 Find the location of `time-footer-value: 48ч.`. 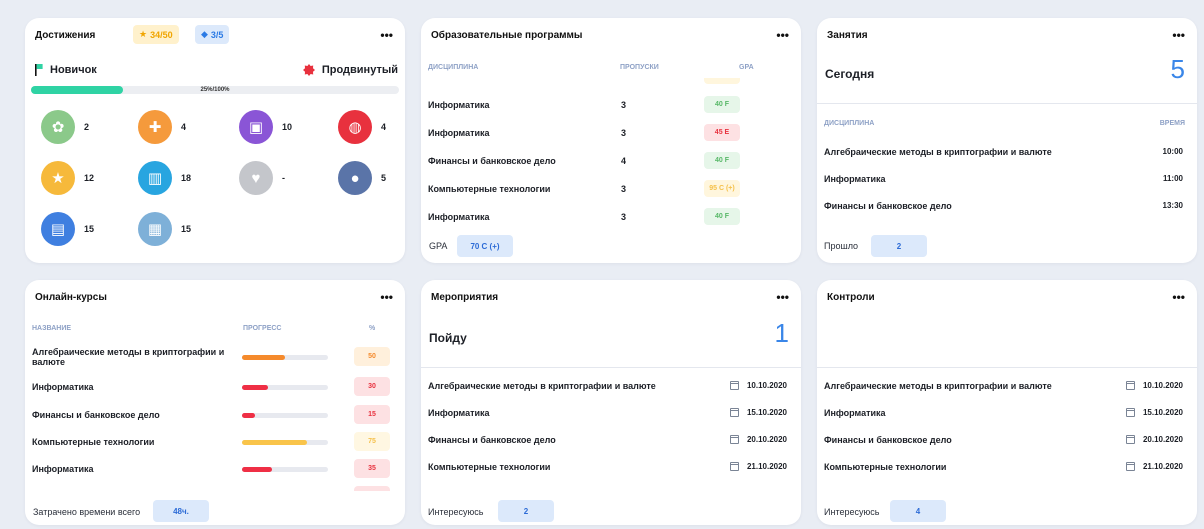

time-footer-value: 48ч. is located at coordinates (181, 511).